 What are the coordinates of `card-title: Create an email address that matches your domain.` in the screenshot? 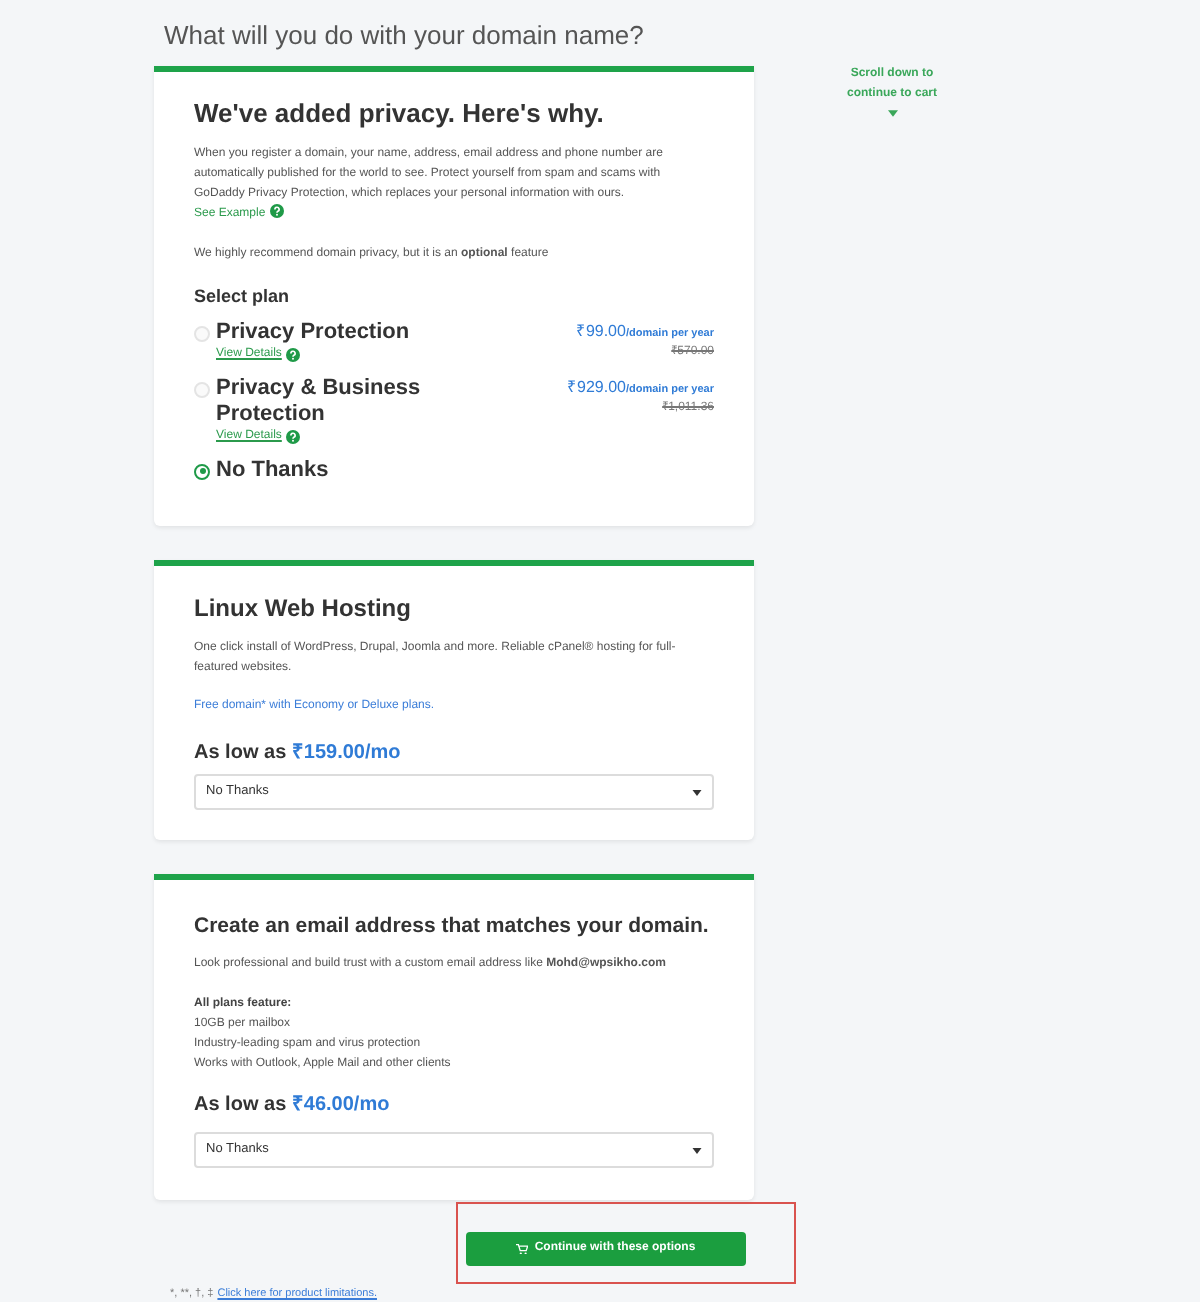 It's located at (452, 927).